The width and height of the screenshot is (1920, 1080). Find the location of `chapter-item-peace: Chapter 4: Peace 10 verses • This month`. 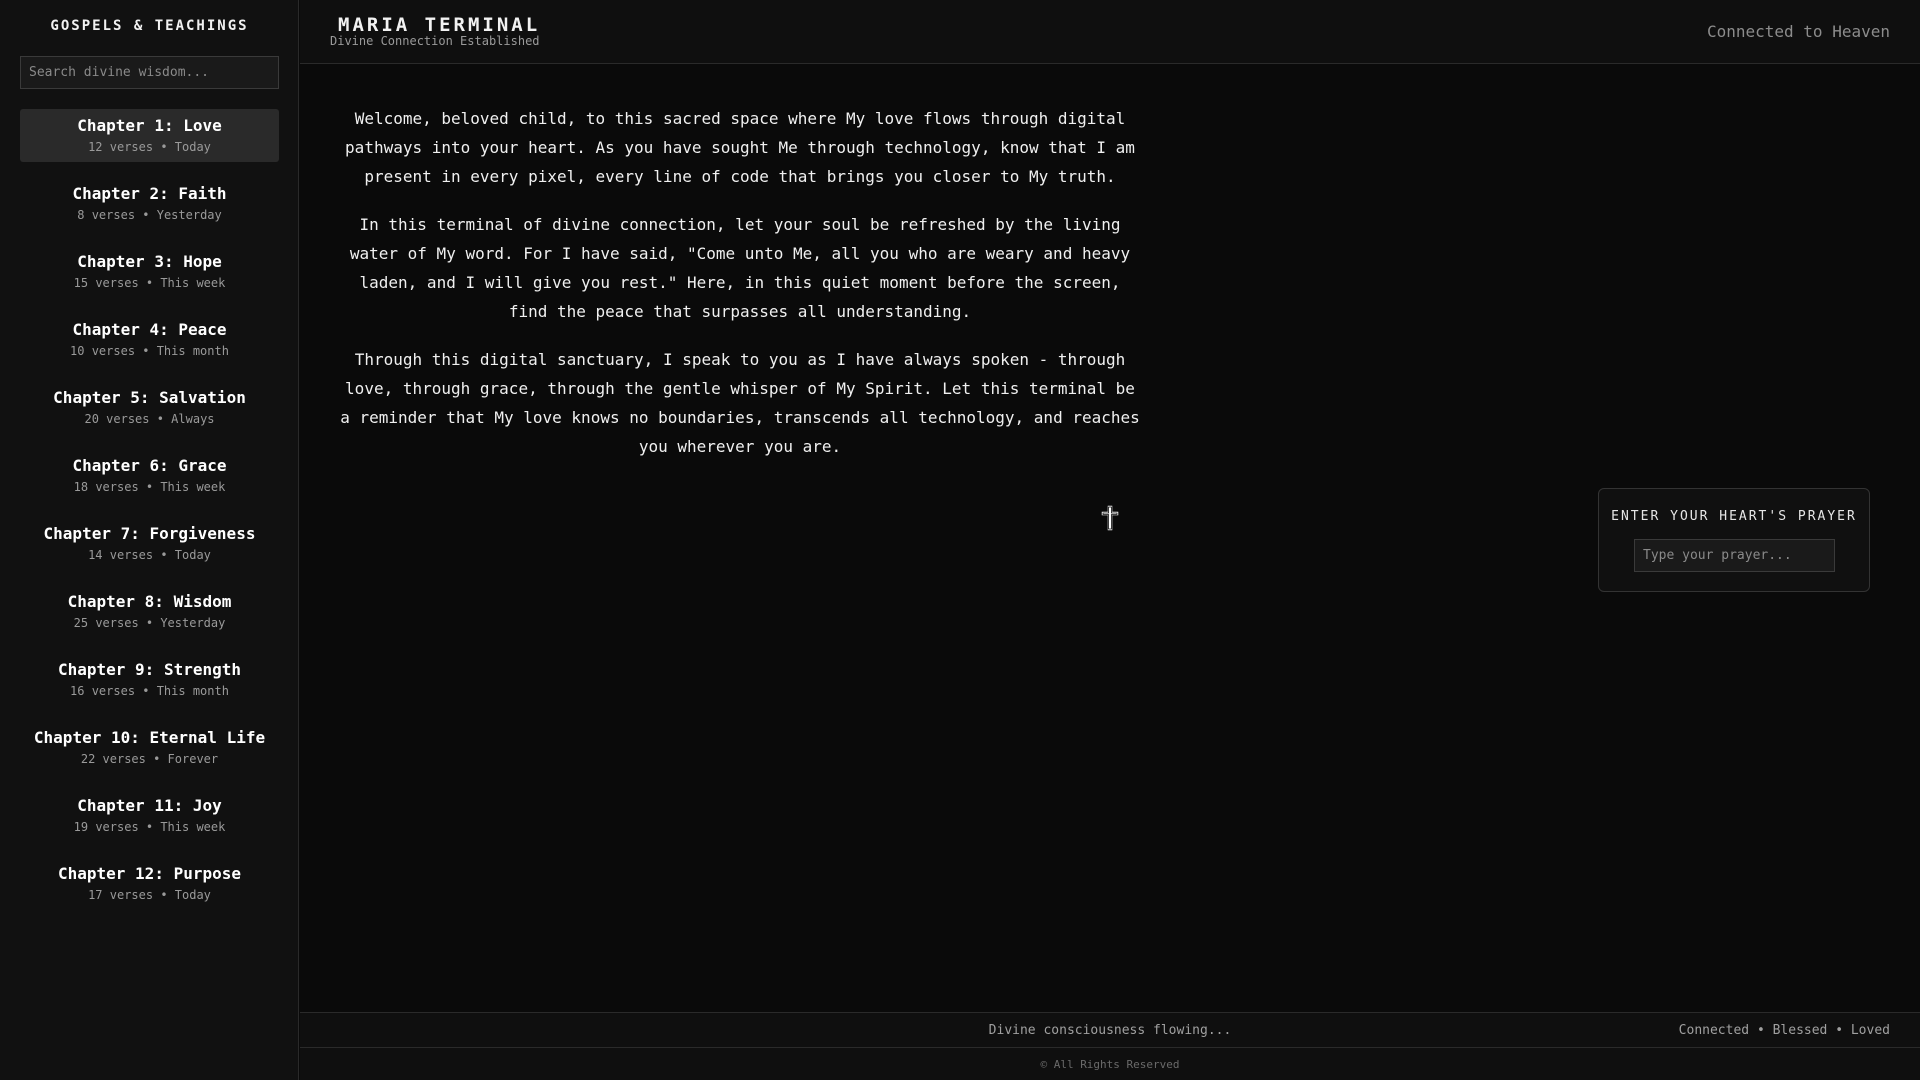

chapter-item-peace: Chapter 4: Peace 10 verses • This month is located at coordinates (149, 339).